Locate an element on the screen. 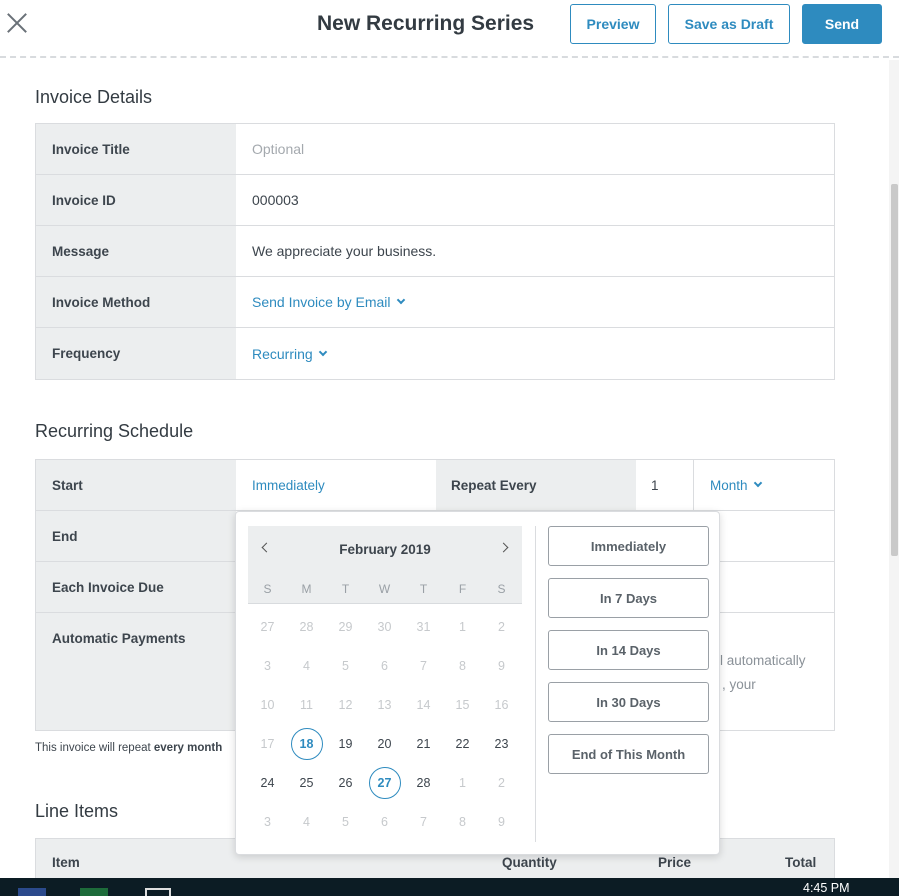  calendar-day: 29 is located at coordinates (345, 627).